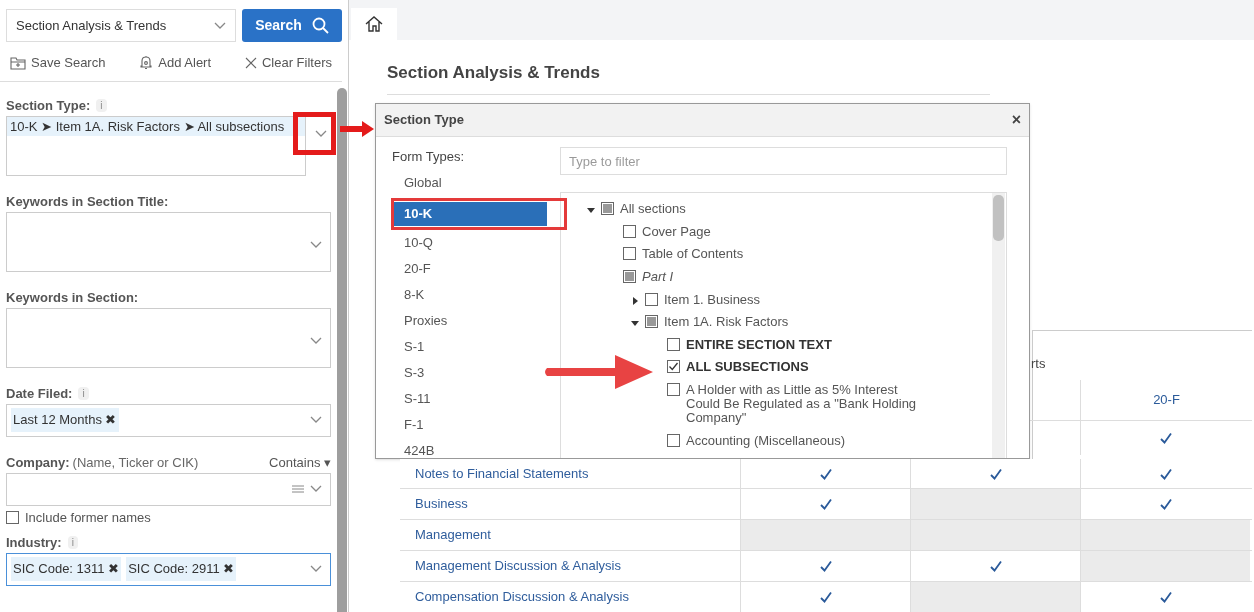  What do you see at coordinates (1166, 400) in the screenshot?
I see `column-header: 20-F` at bounding box center [1166, 400].